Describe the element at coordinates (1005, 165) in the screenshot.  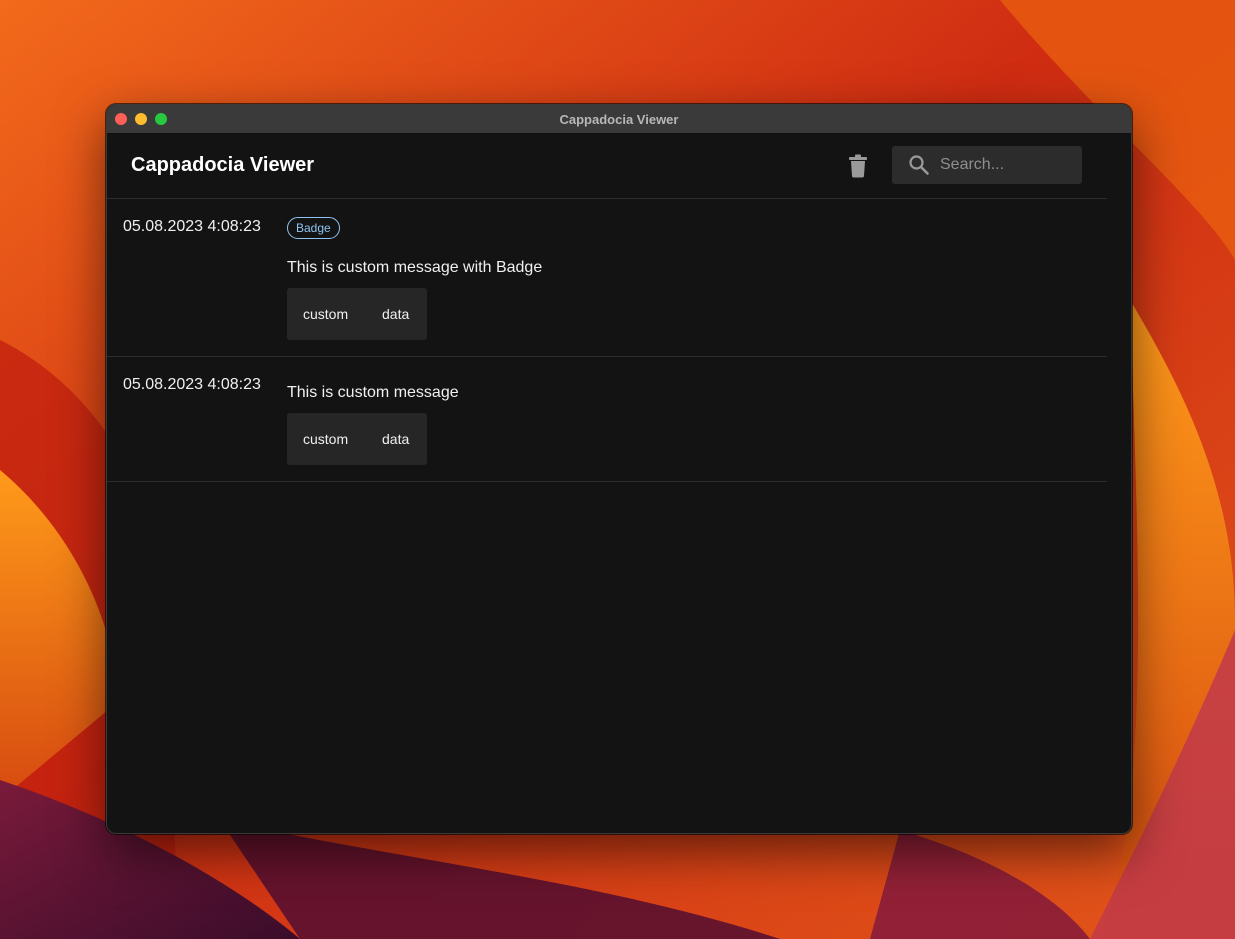
I see `search-input` at that location.